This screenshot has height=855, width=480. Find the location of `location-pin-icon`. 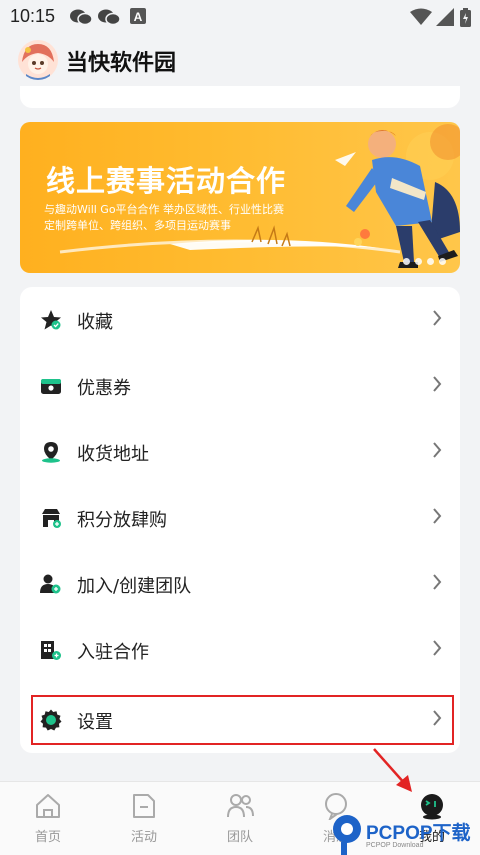

location-pin-icon is located at coordinates (51, 452).